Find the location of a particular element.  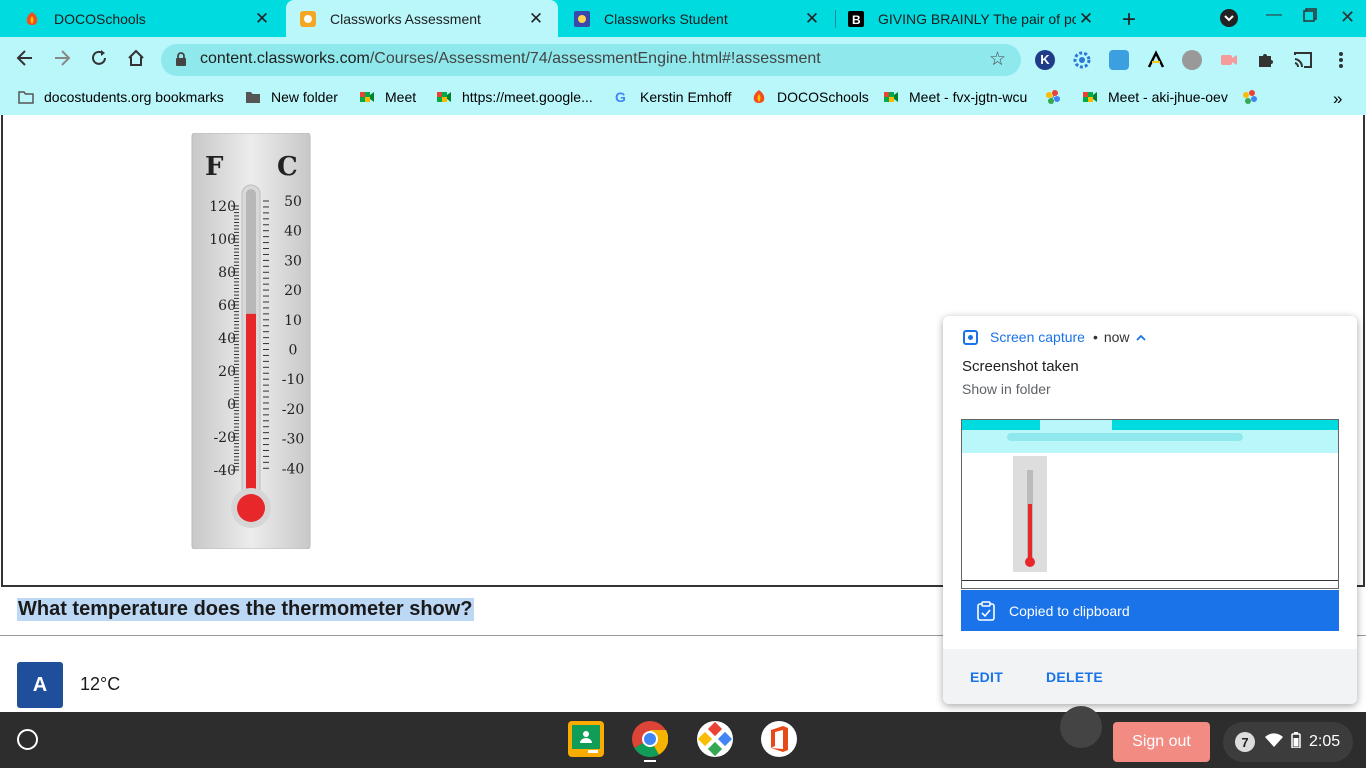

svg-text: B is located at coordinates (856, 20).